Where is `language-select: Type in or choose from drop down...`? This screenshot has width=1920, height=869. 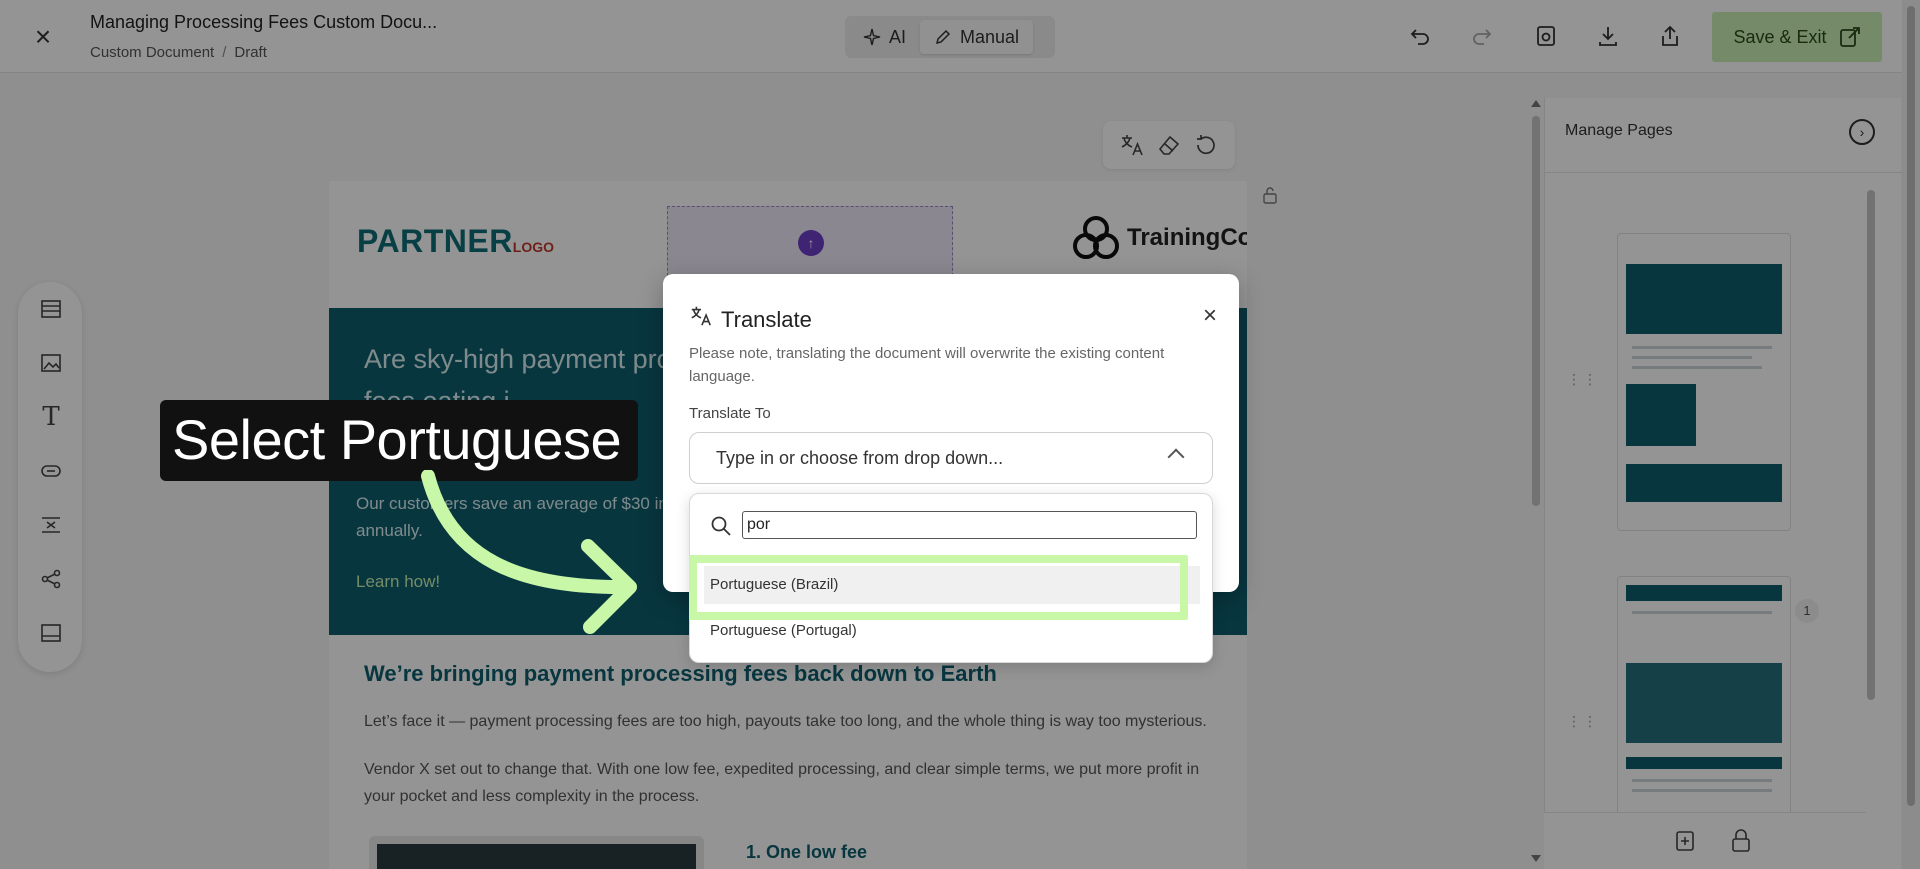 language-select: Type in or choose from drop down... is located at coordinates (951, 458).